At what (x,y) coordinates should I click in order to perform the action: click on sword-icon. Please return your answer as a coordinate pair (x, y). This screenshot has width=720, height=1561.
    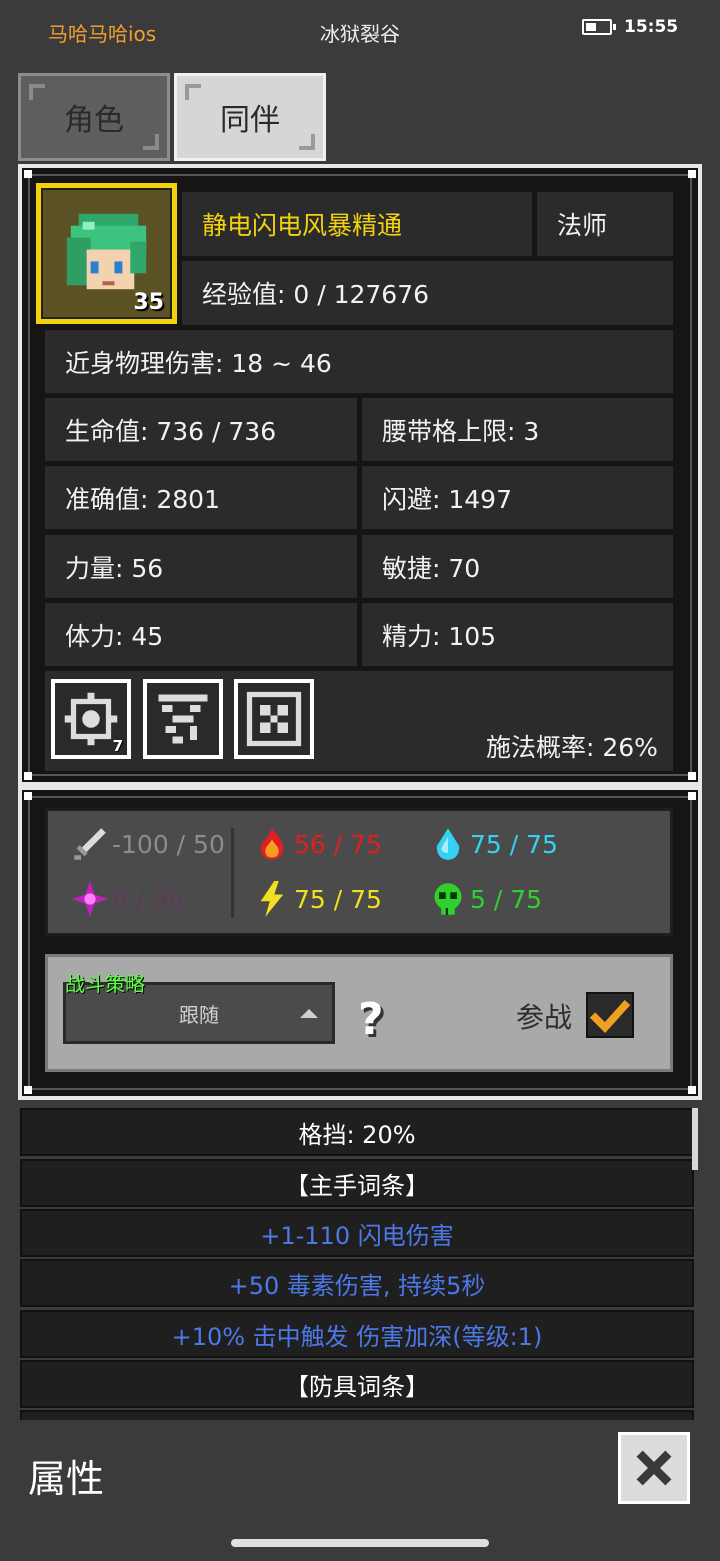
    Looking at the image, I should click on (90, 844).